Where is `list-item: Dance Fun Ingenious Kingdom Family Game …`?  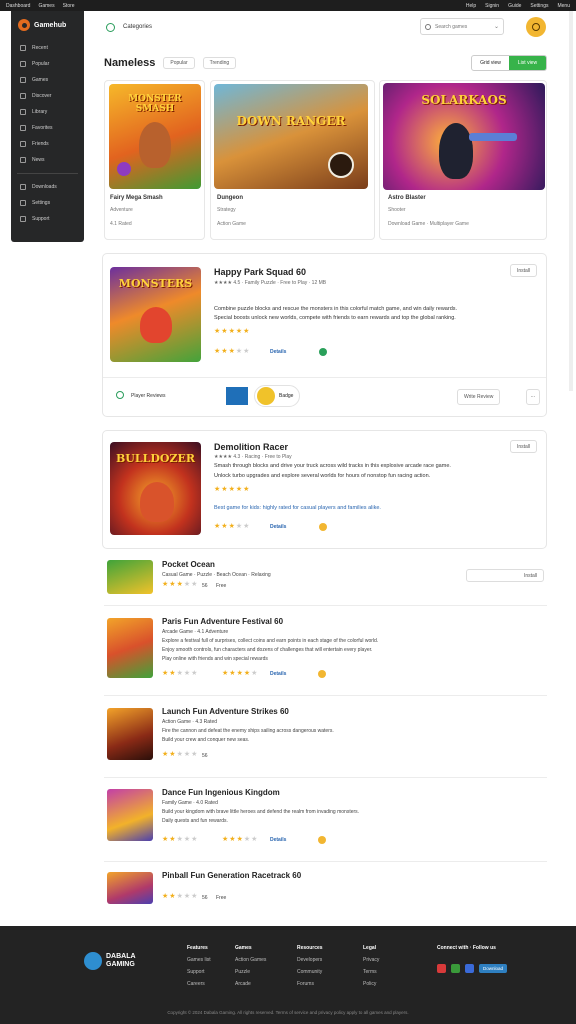 list-item: Dance Fun Ingenious Kingdom Family Game … is located at coordinates (325, 823).